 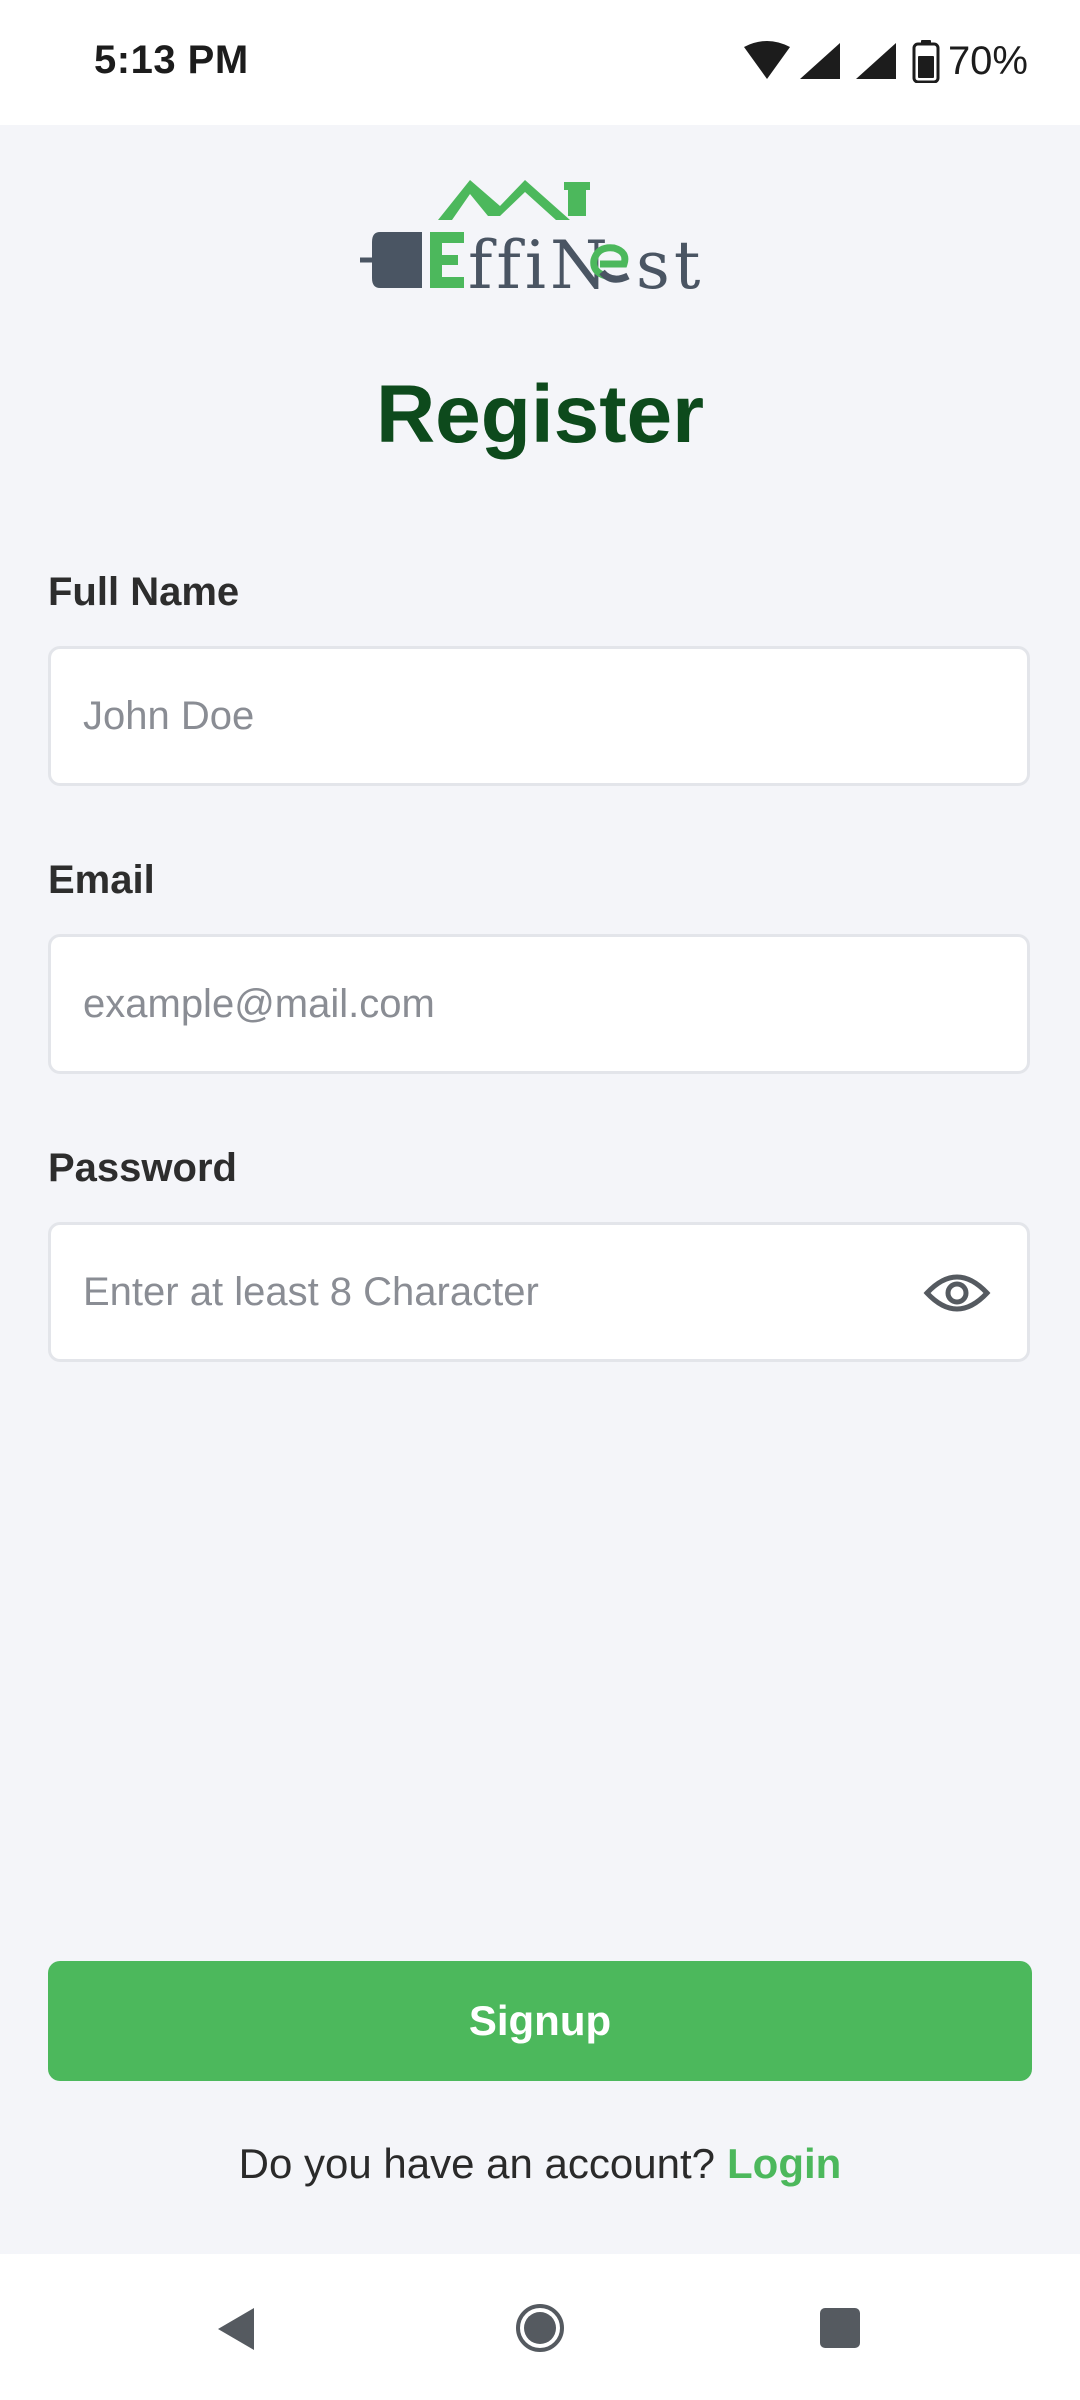 What do you see at coordinates (101, 880) in the screenshot?
I see `email-label: Email` at bounding box center [101, 880].